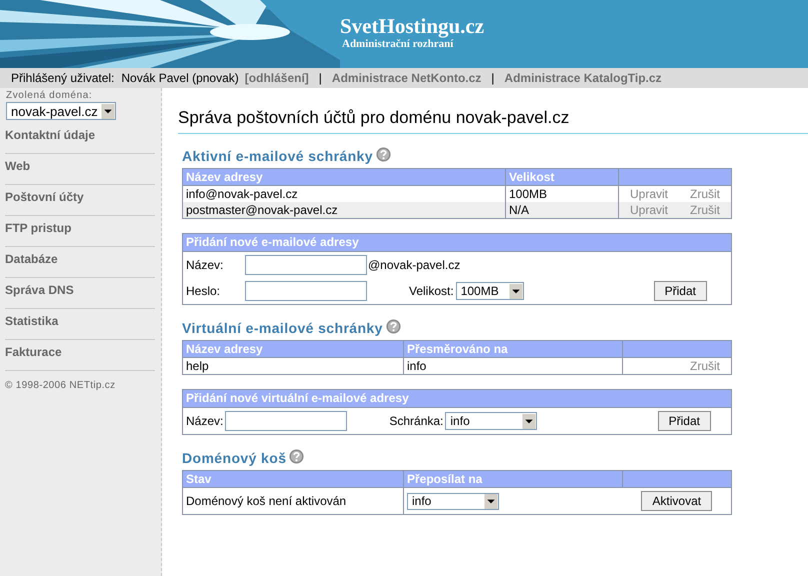 This screenshot has width=808, height=576. I want to click on nav-item: Poštovní účty, so click(80, 200).